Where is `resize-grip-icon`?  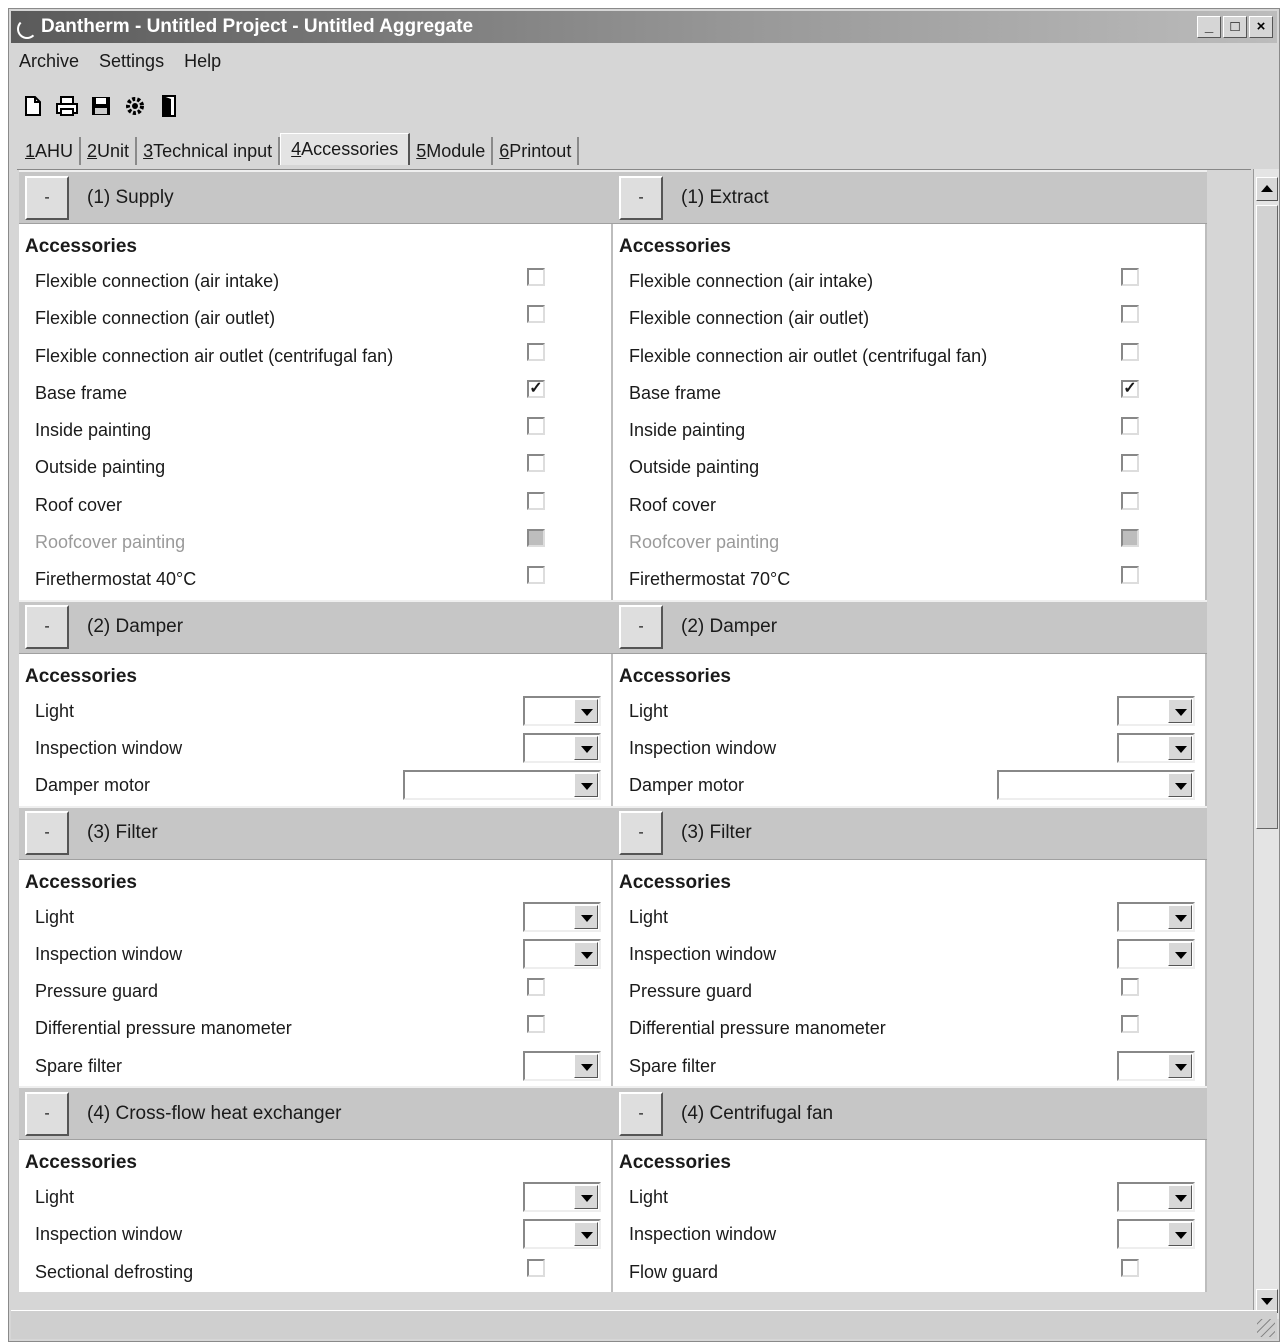
resize-grip-icon is located at coordinates (1266, 1328).